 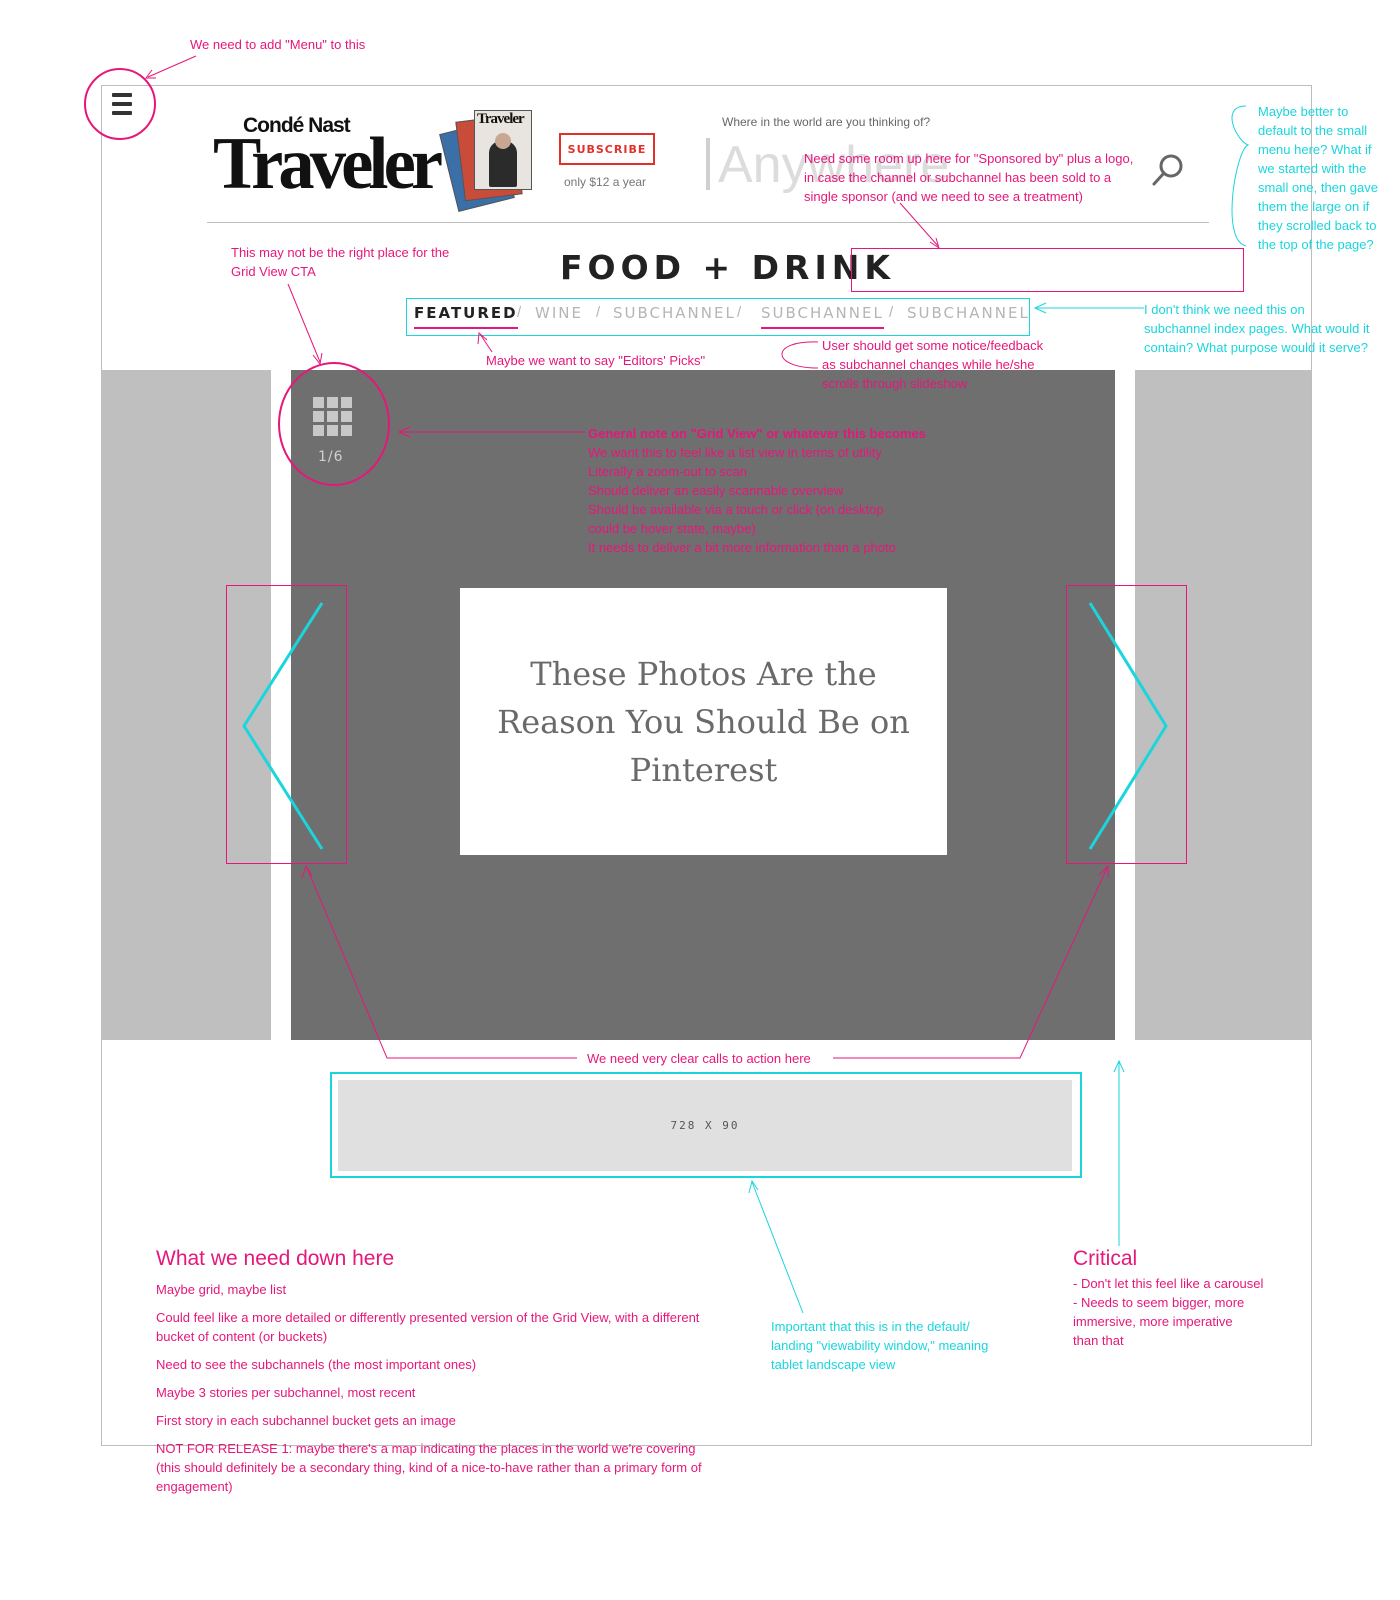 I want to click on subnav-item-subchannel-3: SUBCHANNEL, so click(x=968, y=315).